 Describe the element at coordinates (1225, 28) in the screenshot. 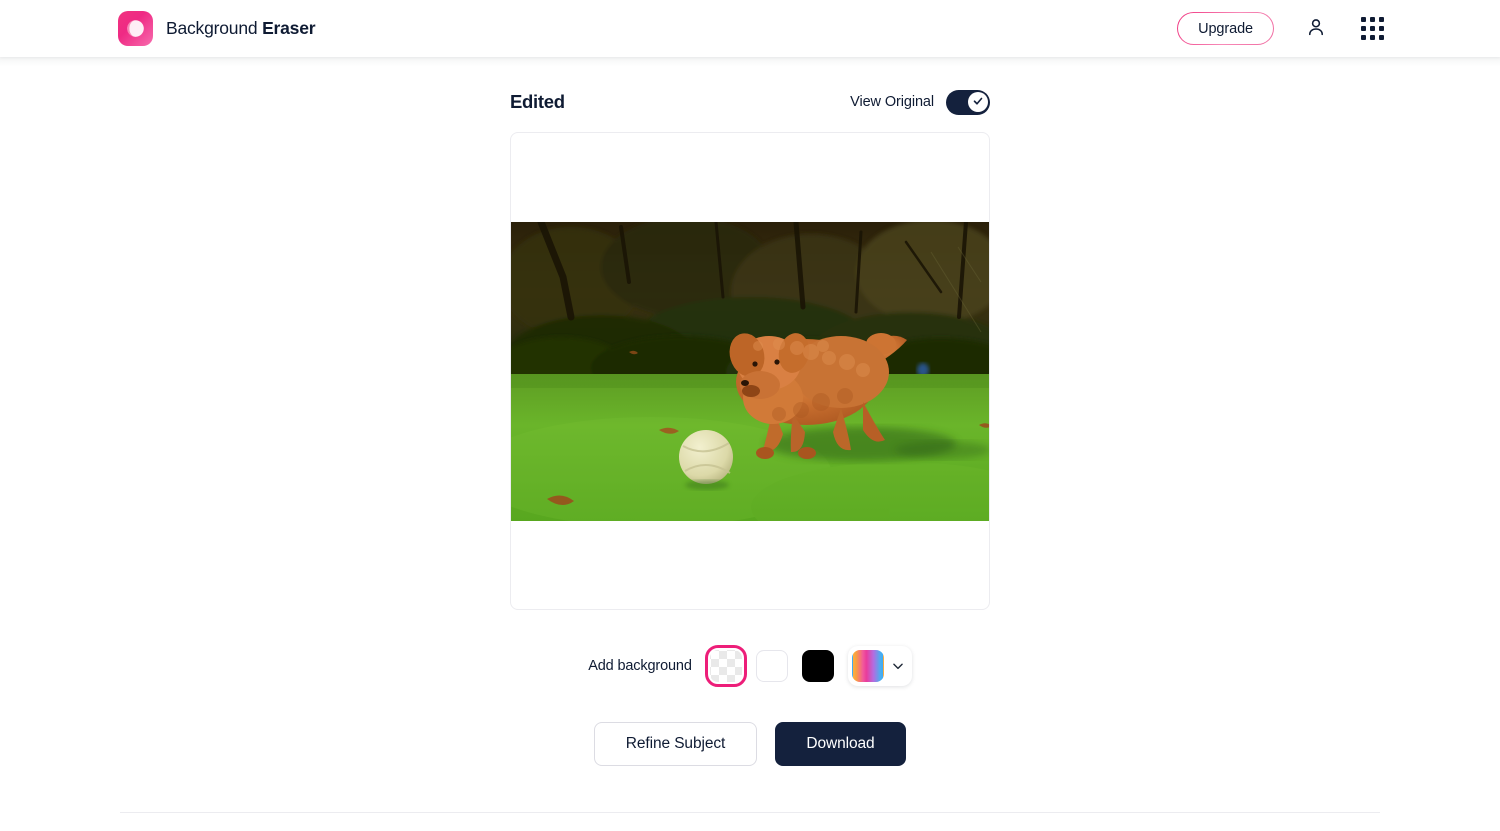

I see `upgrade-button: Upgrade` at that location.